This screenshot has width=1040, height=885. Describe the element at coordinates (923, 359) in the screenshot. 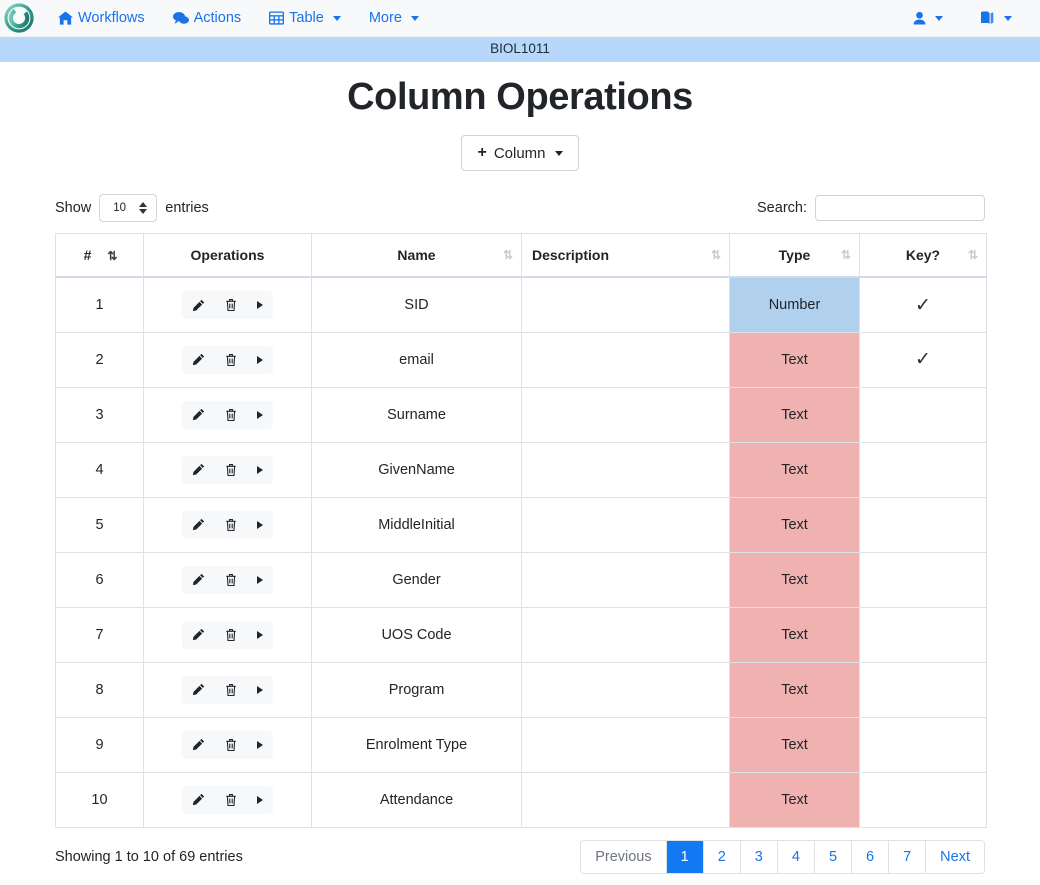

I see `cell-key: ✓` at that location.